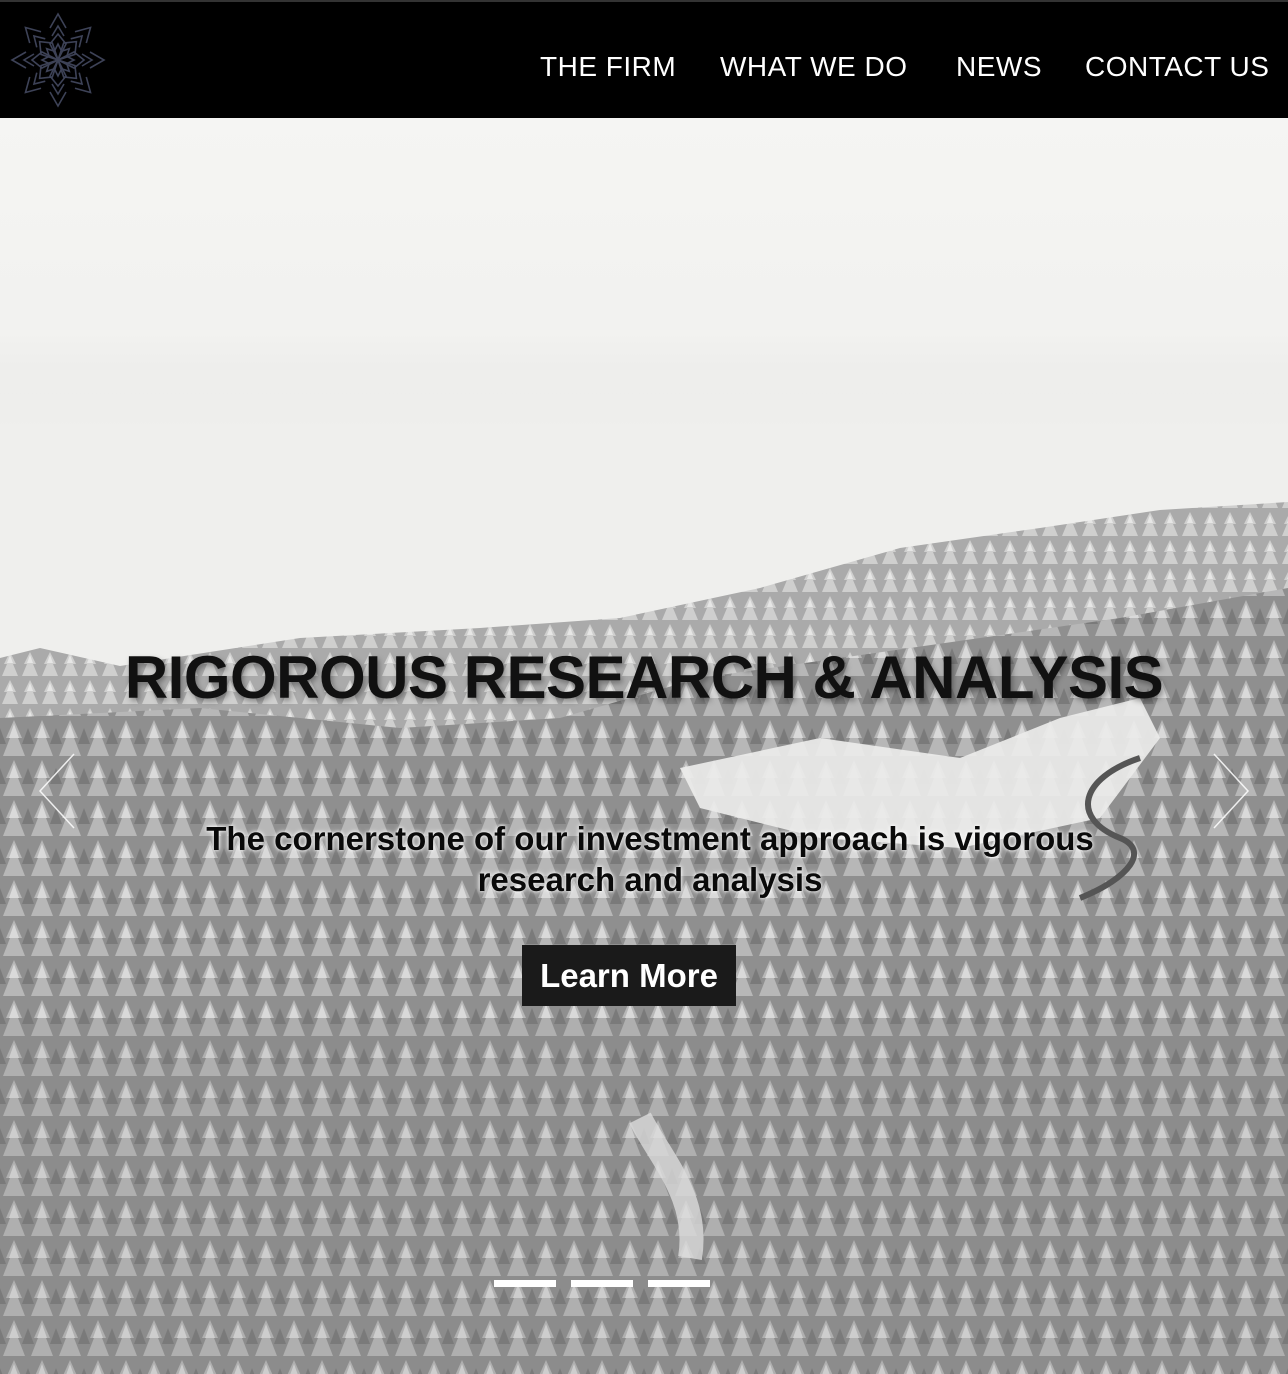 Image resolution: width=1288 pixels, height=1374 pixels. Describe the element at coordinates (629, 975) in the screenshot. I see `learn-more-button: Learn More` at that location.